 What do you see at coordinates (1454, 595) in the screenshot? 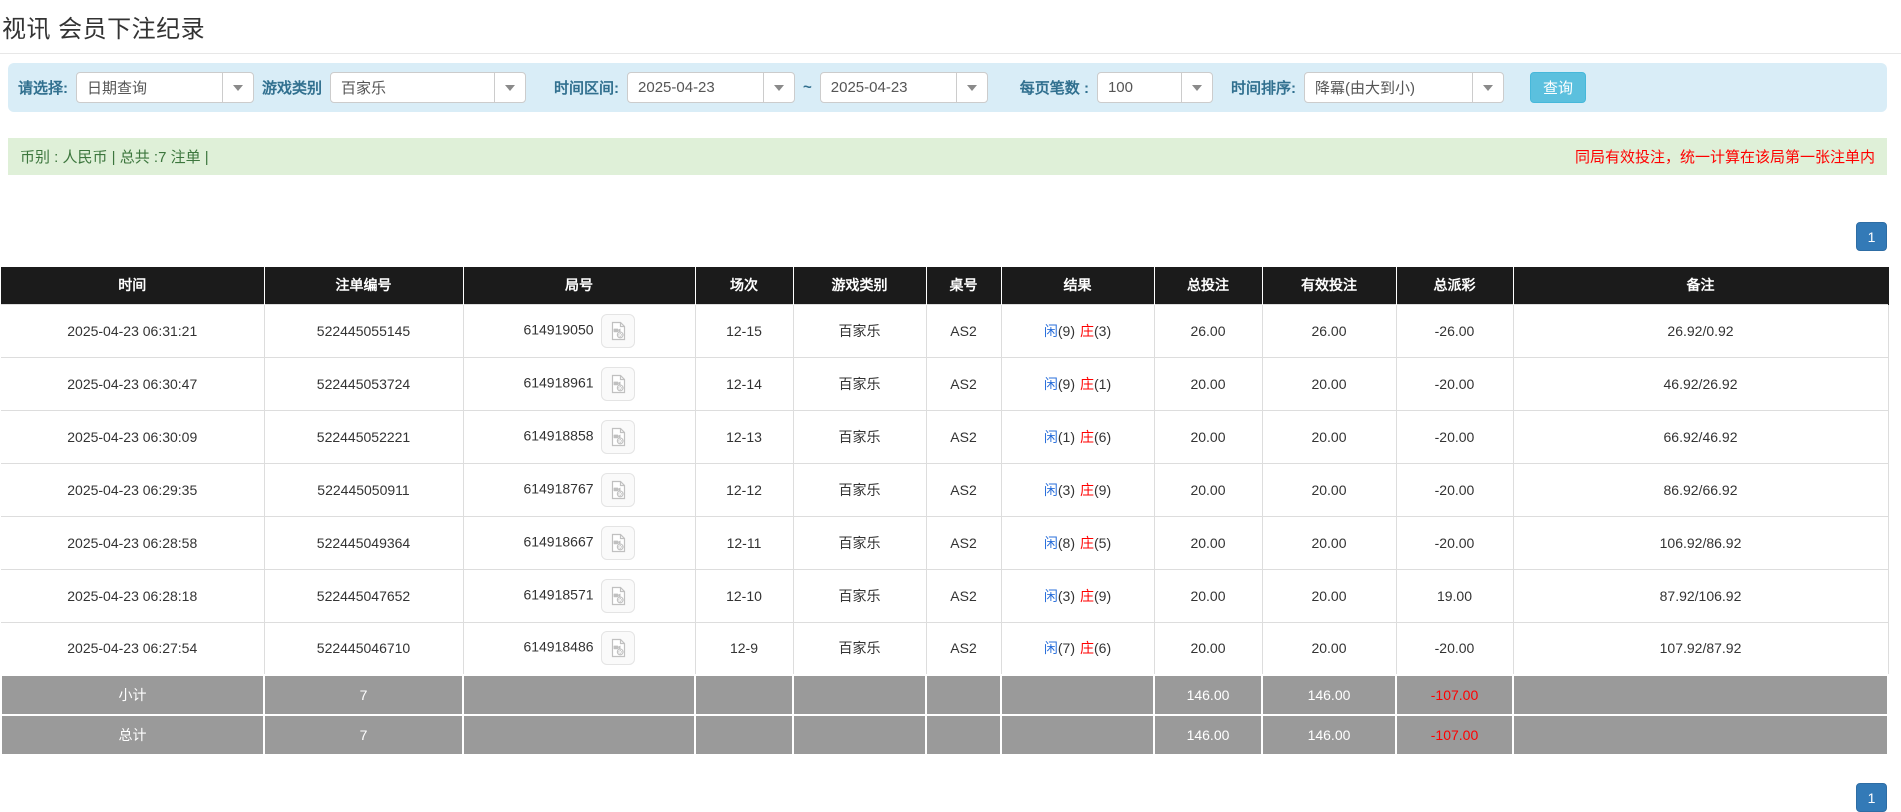
I see `cell-payout: 19.00` at bounding box center [1454, 595].